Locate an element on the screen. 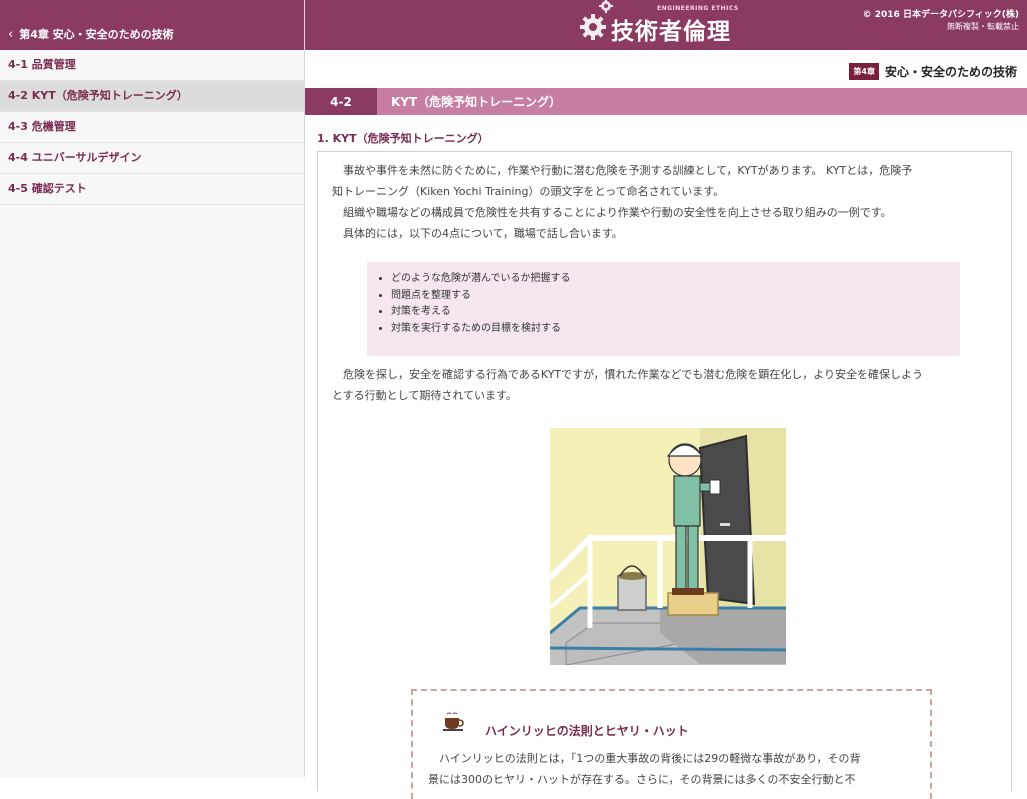  para4-line2: とする行動として期待されています。 is located at coordinates (424, 395).